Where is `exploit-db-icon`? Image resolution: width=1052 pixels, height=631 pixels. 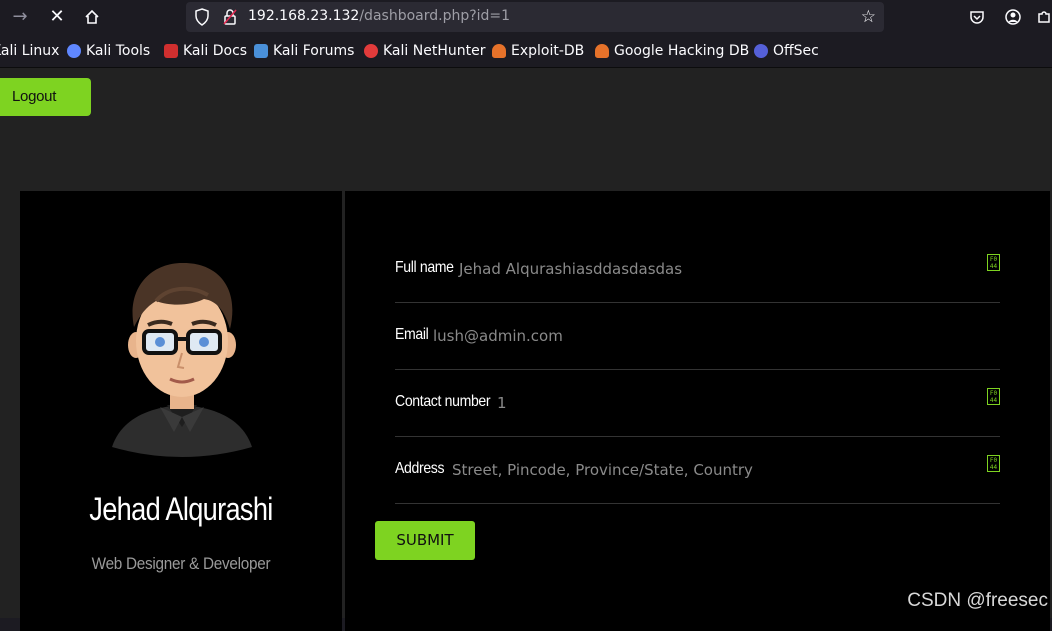 exploit-db-icon is located at coordinates (499, 51).